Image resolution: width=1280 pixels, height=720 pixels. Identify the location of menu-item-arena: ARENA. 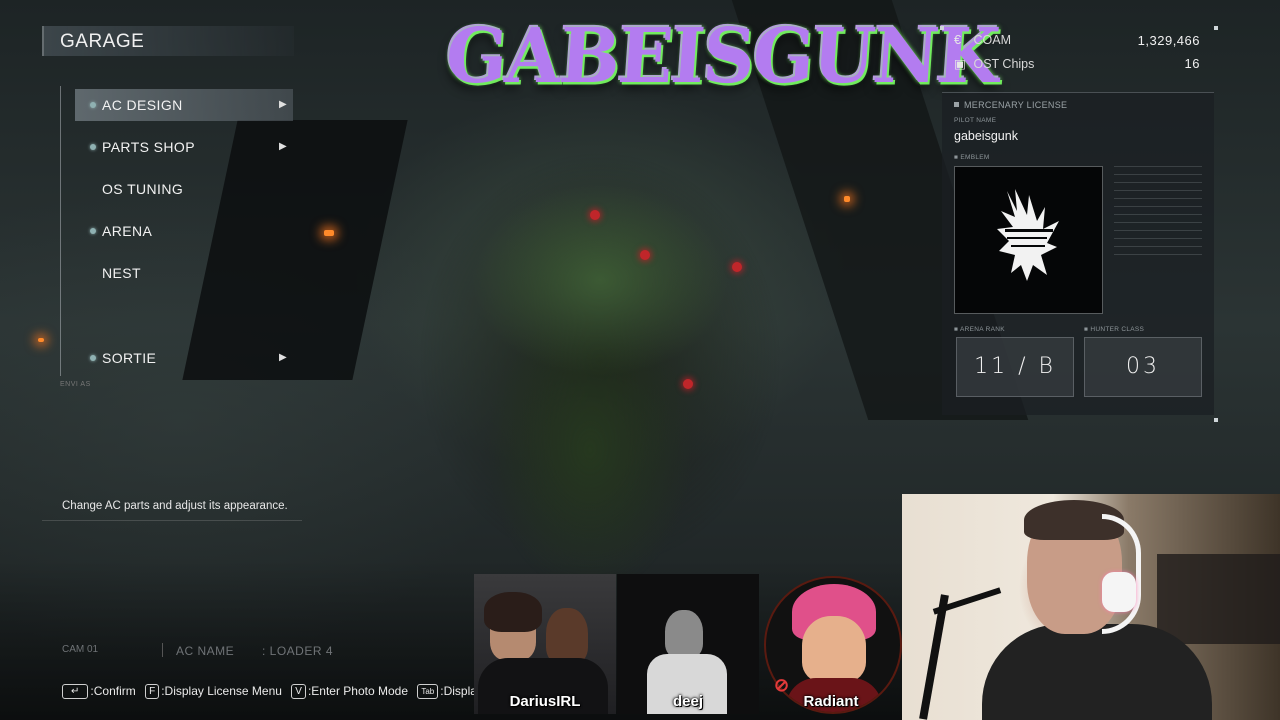
(184, 231).